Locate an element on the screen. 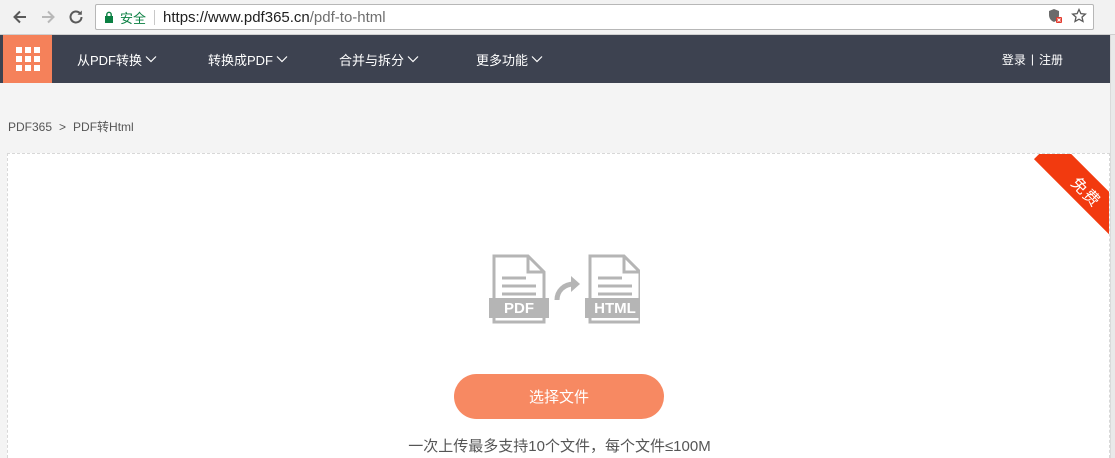 This screenshot has height=458, width=1115. browser-toolbar: 安全 https://www.pdf365.cn/pdf-to-html is located at coordinates (557, 17).